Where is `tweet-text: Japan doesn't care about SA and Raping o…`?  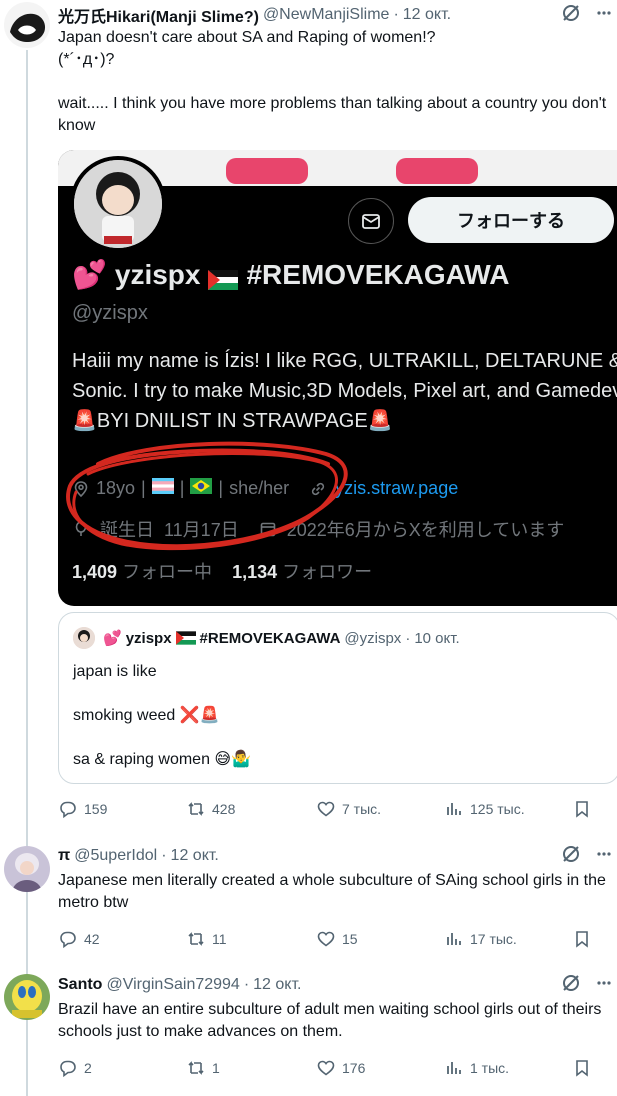
tweet-text: Japan doesn't care about SA and Raping o… is located at coordinates (332, 81).